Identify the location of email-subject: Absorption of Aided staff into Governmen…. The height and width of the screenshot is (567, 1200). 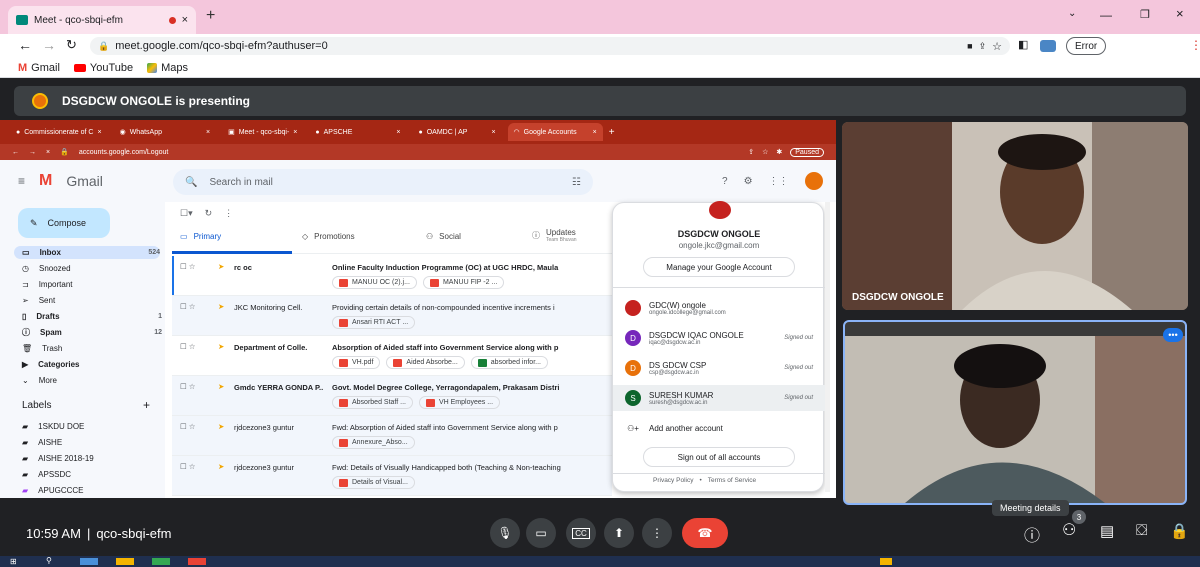
(445, 347).